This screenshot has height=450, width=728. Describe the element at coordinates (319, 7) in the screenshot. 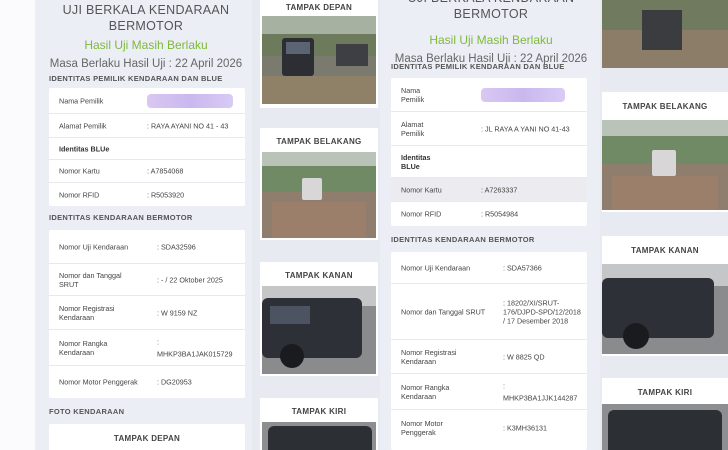

I see `photo-caption: TAMPAK DEPAN` at that location.